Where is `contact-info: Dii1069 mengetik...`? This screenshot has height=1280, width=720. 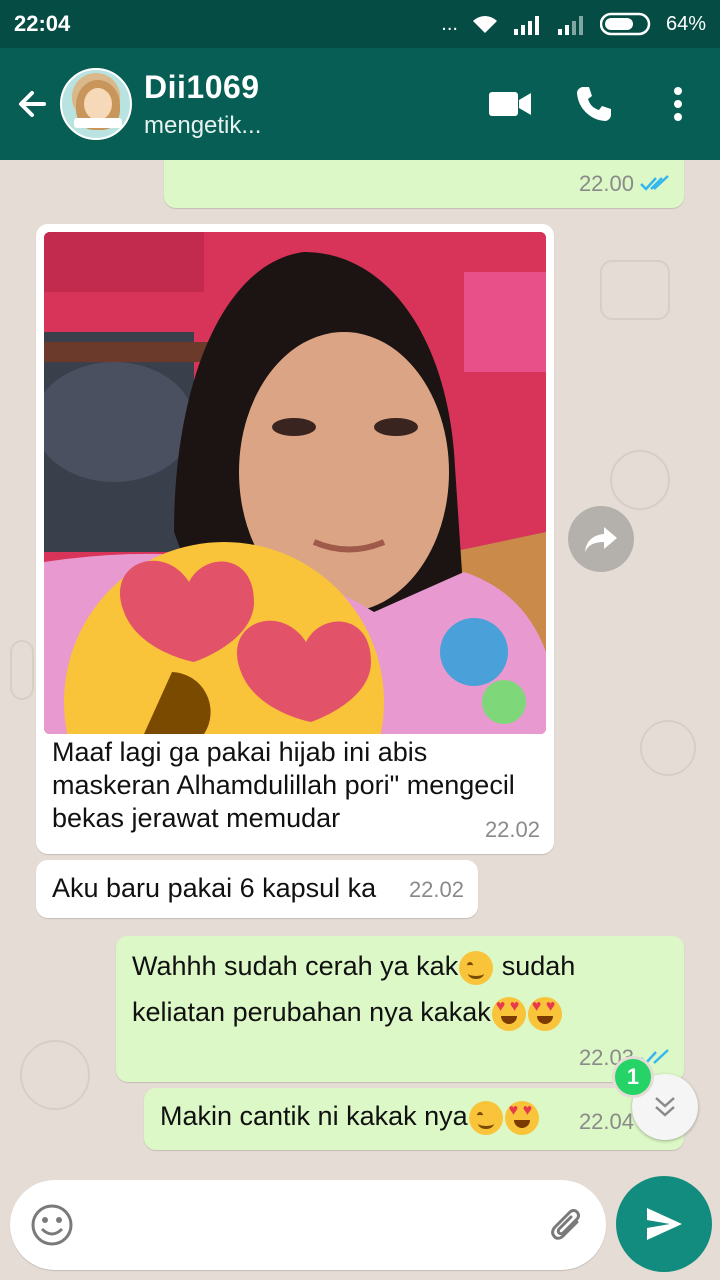 contact-info: Dii1069 mengetik... is located at coordinates (202, 104).